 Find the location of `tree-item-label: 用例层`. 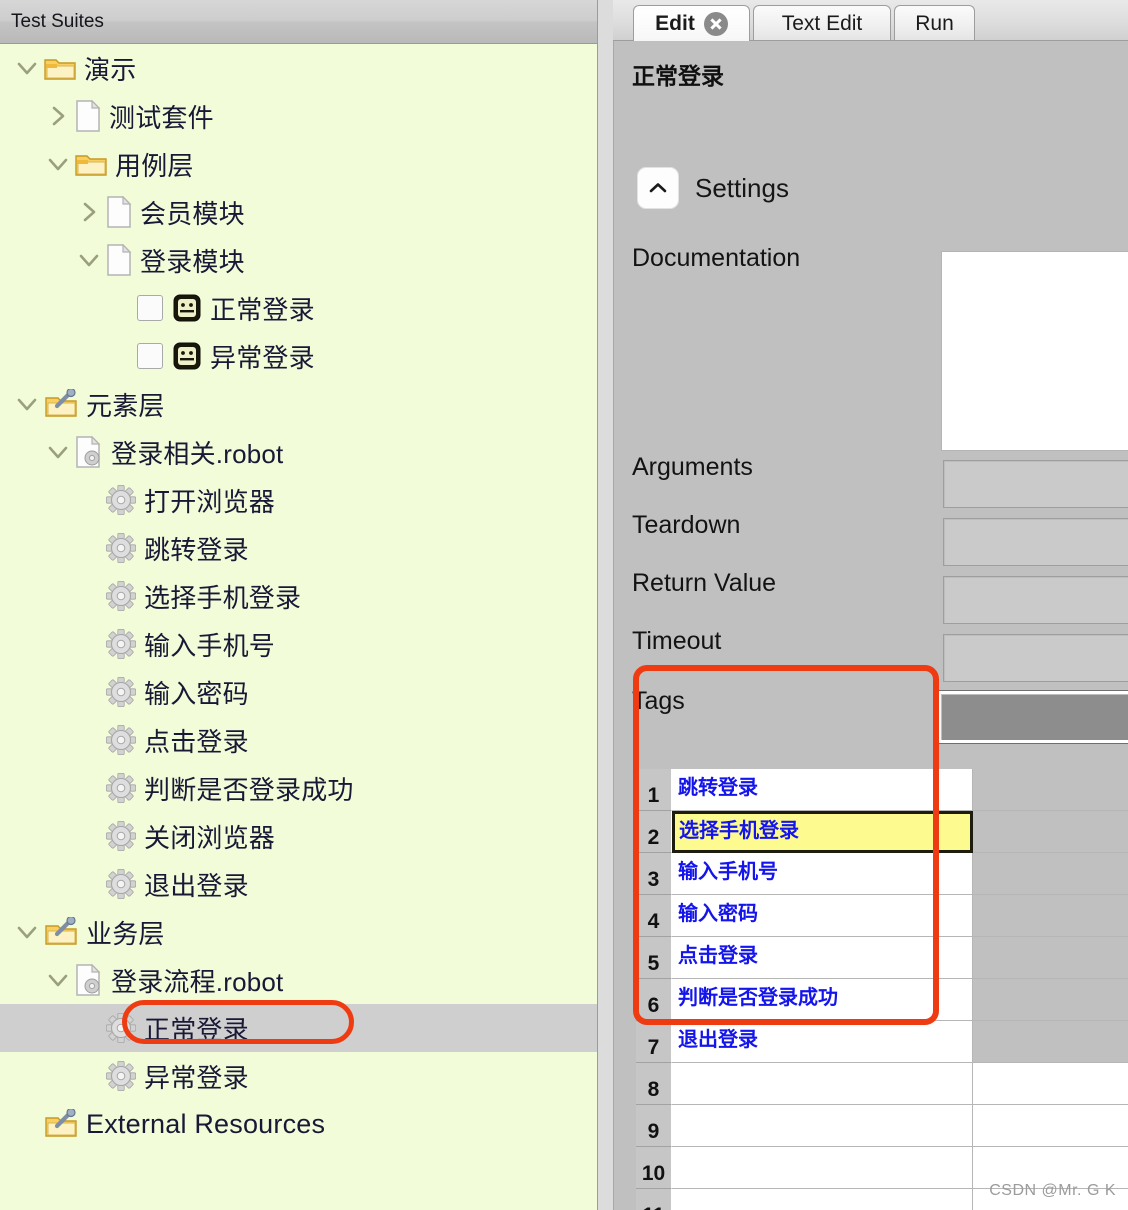

tree-item-label: 用例层 is located at coordinates (154, 165).